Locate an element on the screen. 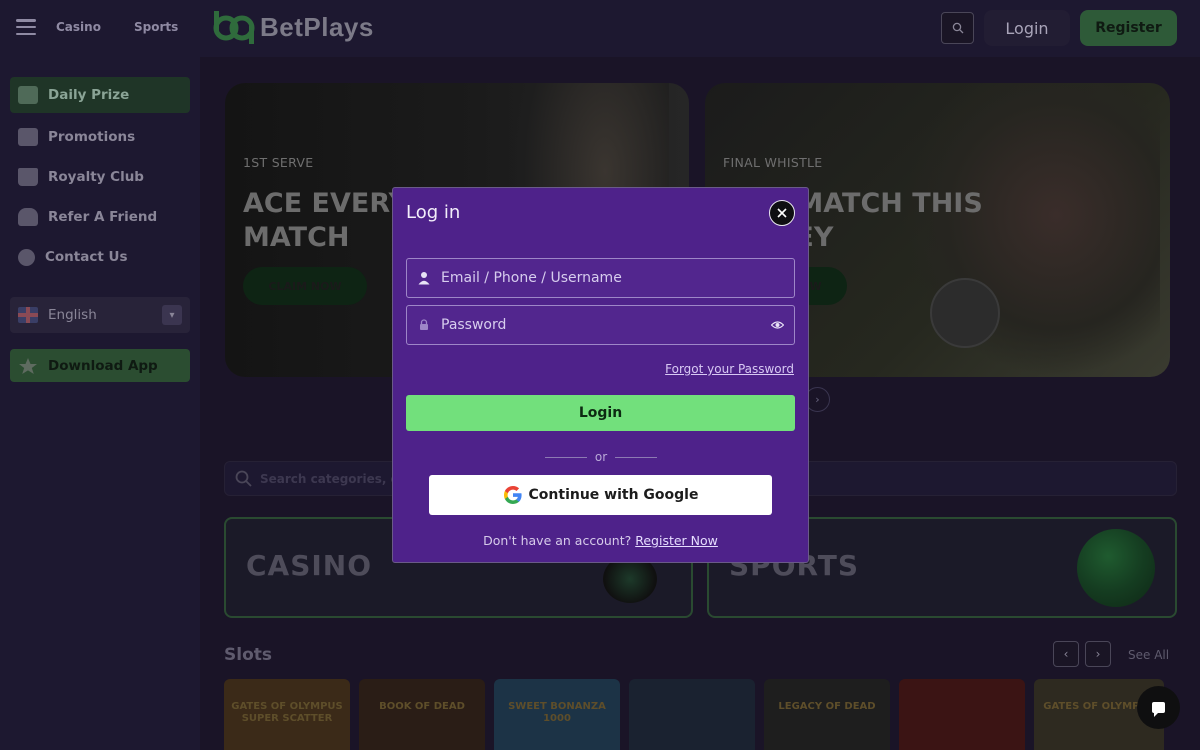 The image size is (1200, 750). slot-game-title: LEGACY OF DEAD is located at coordinates (827, 706).